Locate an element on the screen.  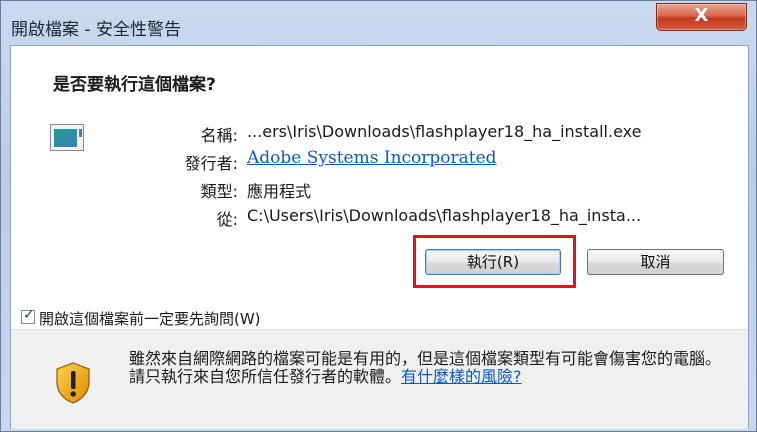
risk-info-link: 有什麼樣的風險? is located at coordinates (461, 376).